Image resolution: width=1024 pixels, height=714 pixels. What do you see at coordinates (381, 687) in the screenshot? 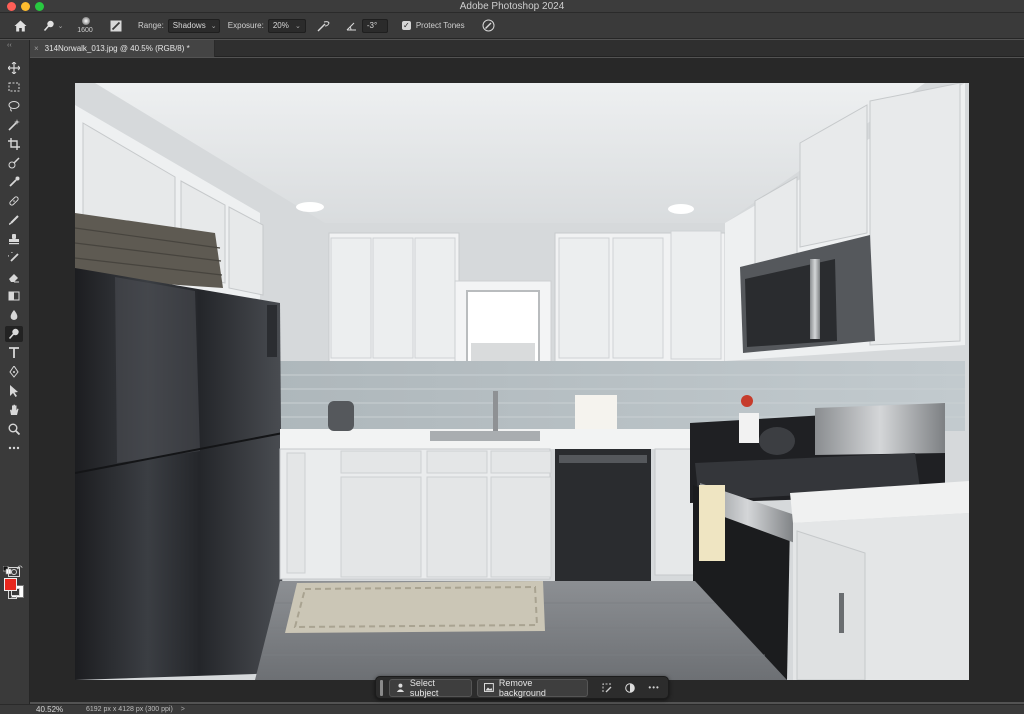
I see `task-bar-grip` at bounding box center [381, 687].